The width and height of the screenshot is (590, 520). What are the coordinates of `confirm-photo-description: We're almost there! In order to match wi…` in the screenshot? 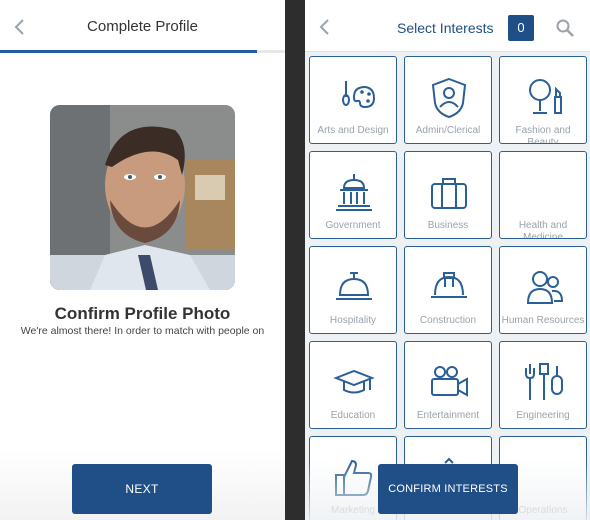 It's located at (142, 331).